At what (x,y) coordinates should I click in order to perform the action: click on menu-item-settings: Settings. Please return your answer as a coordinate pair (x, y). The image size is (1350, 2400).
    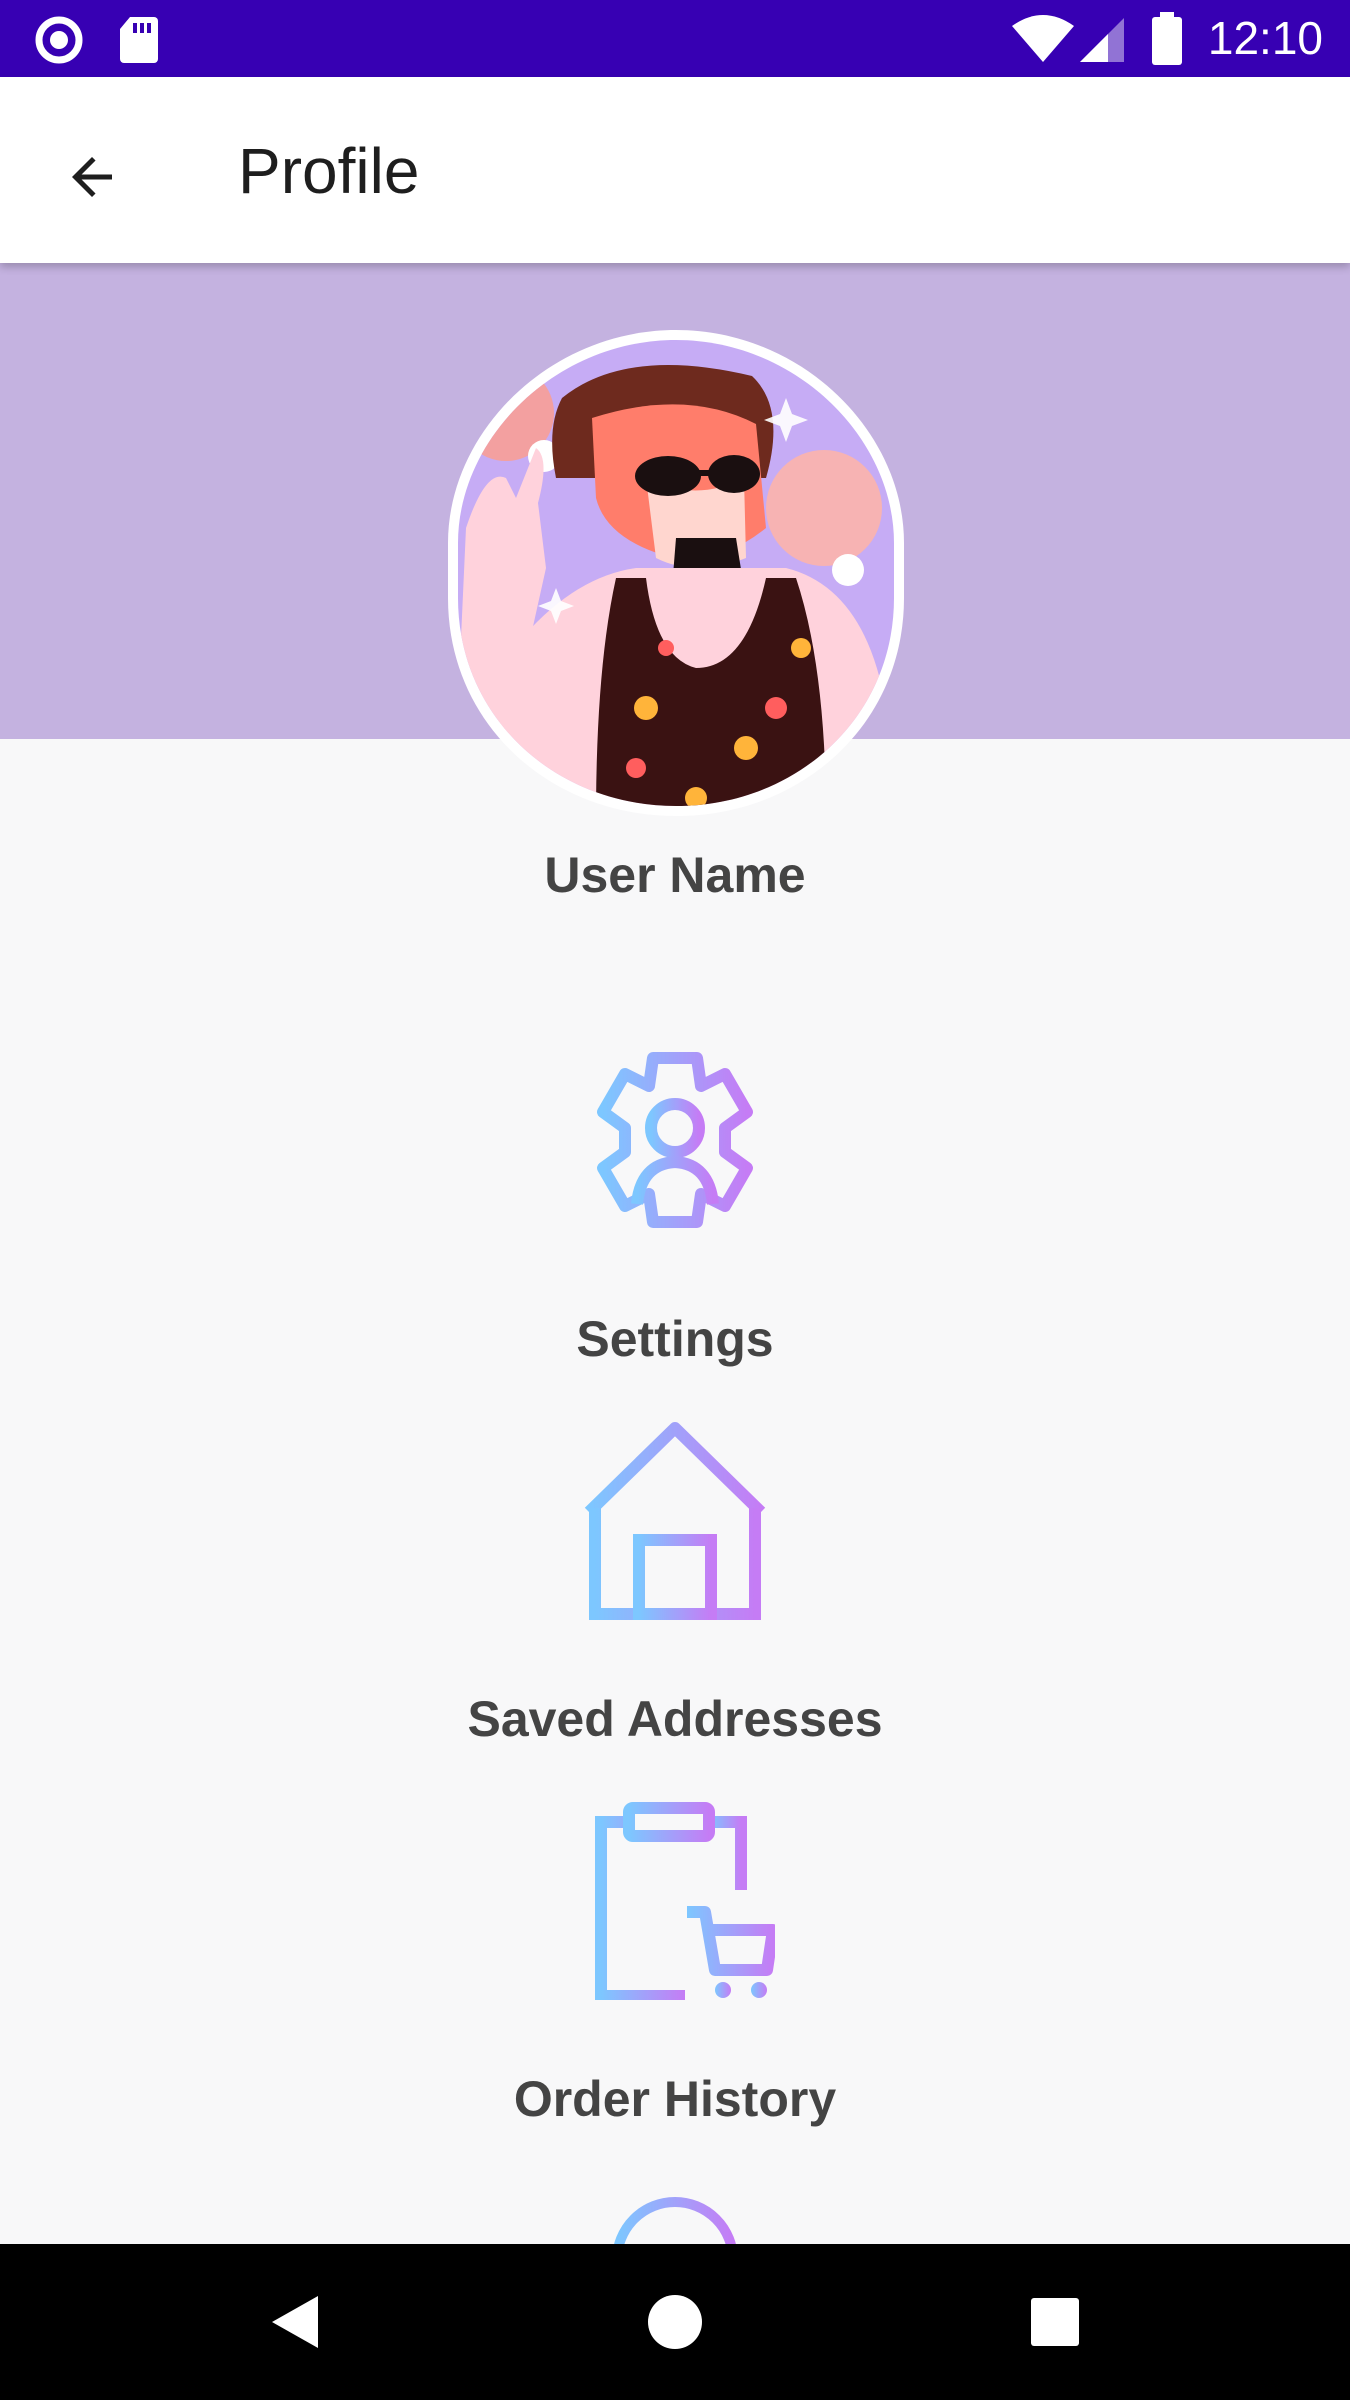
    Looking at the image, I should click on (675, 1339).